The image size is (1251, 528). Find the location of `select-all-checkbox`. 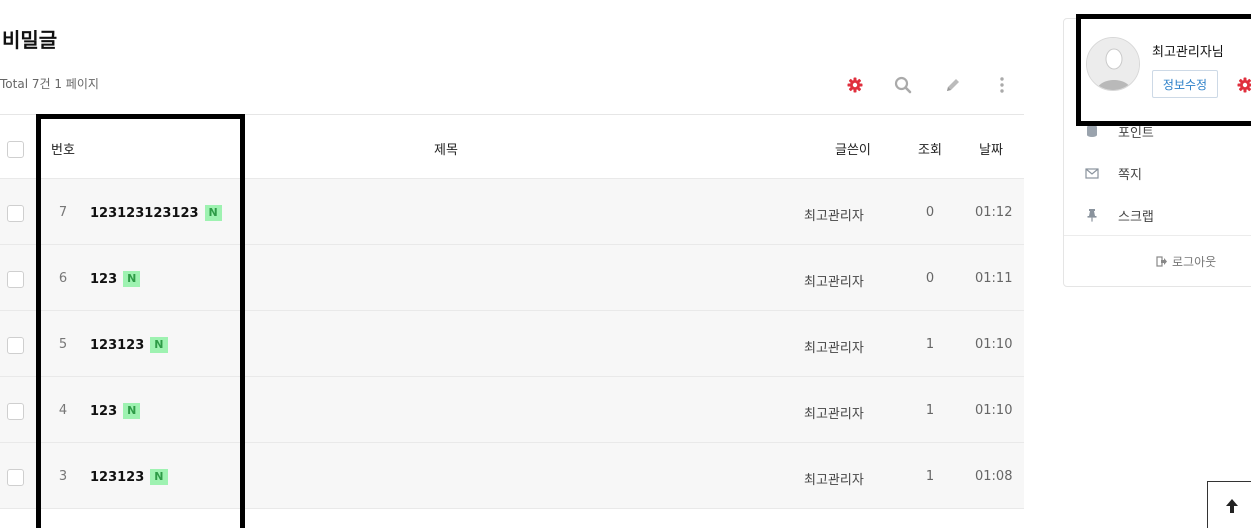

select-all-checkbox is located at coordinates (15, 149).